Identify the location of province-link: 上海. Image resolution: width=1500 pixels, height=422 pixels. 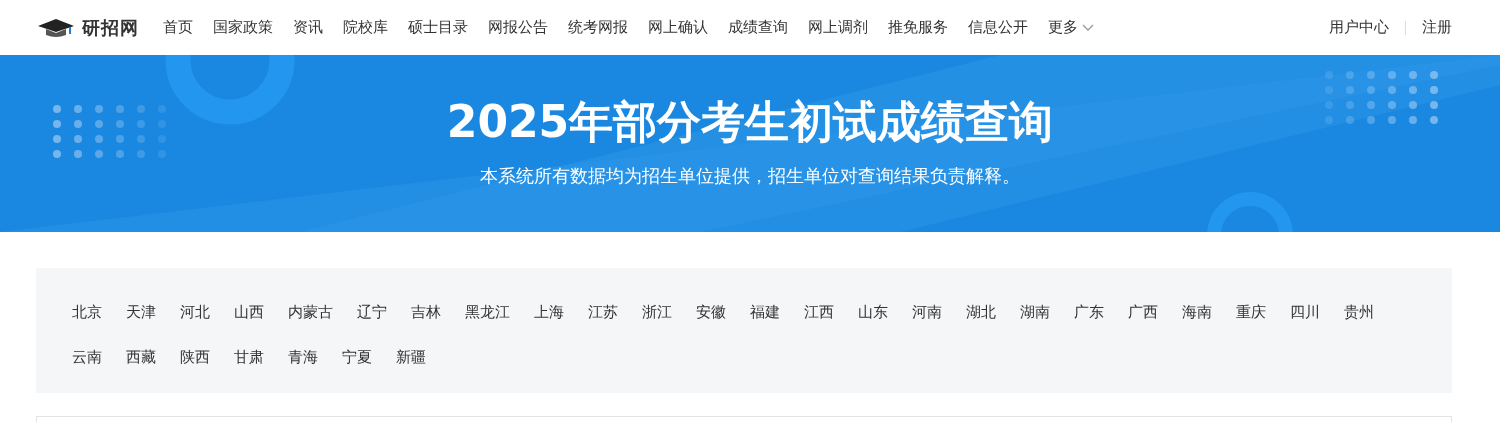
(549, 312).